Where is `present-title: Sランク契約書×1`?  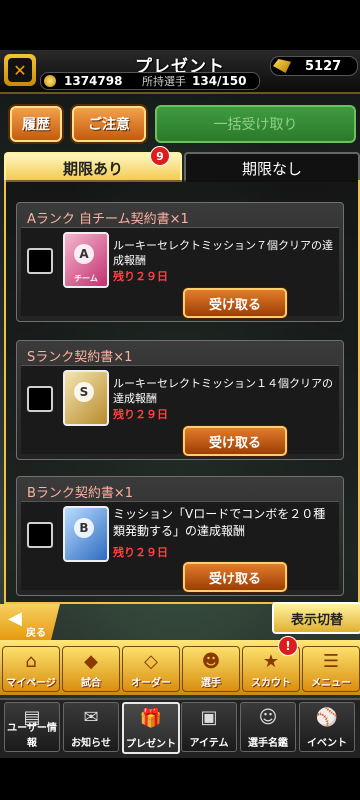
present-title: Sランク契約書×1 is located at coordinates (80, 357).